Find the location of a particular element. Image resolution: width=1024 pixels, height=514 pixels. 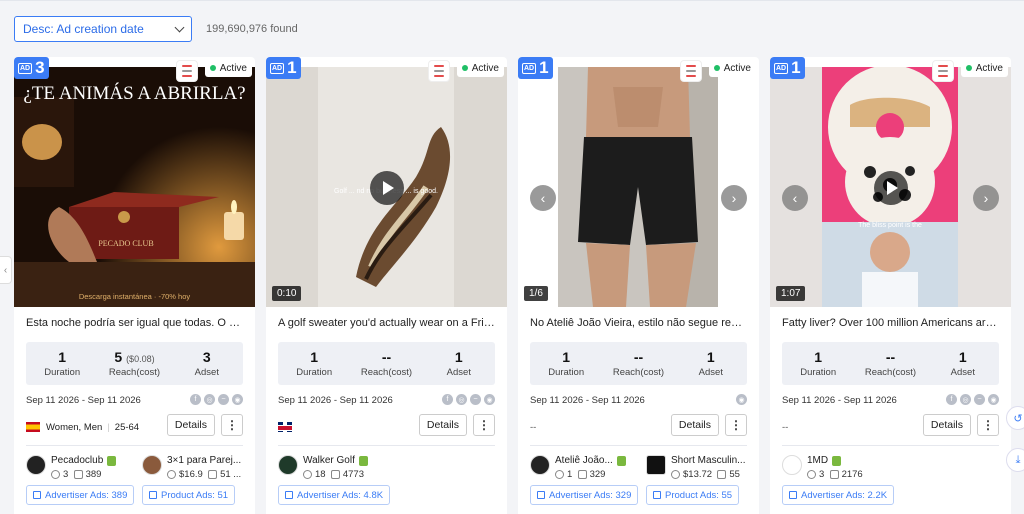

reach-value: 5 ($0.08) is located at coordinates (134, 357).